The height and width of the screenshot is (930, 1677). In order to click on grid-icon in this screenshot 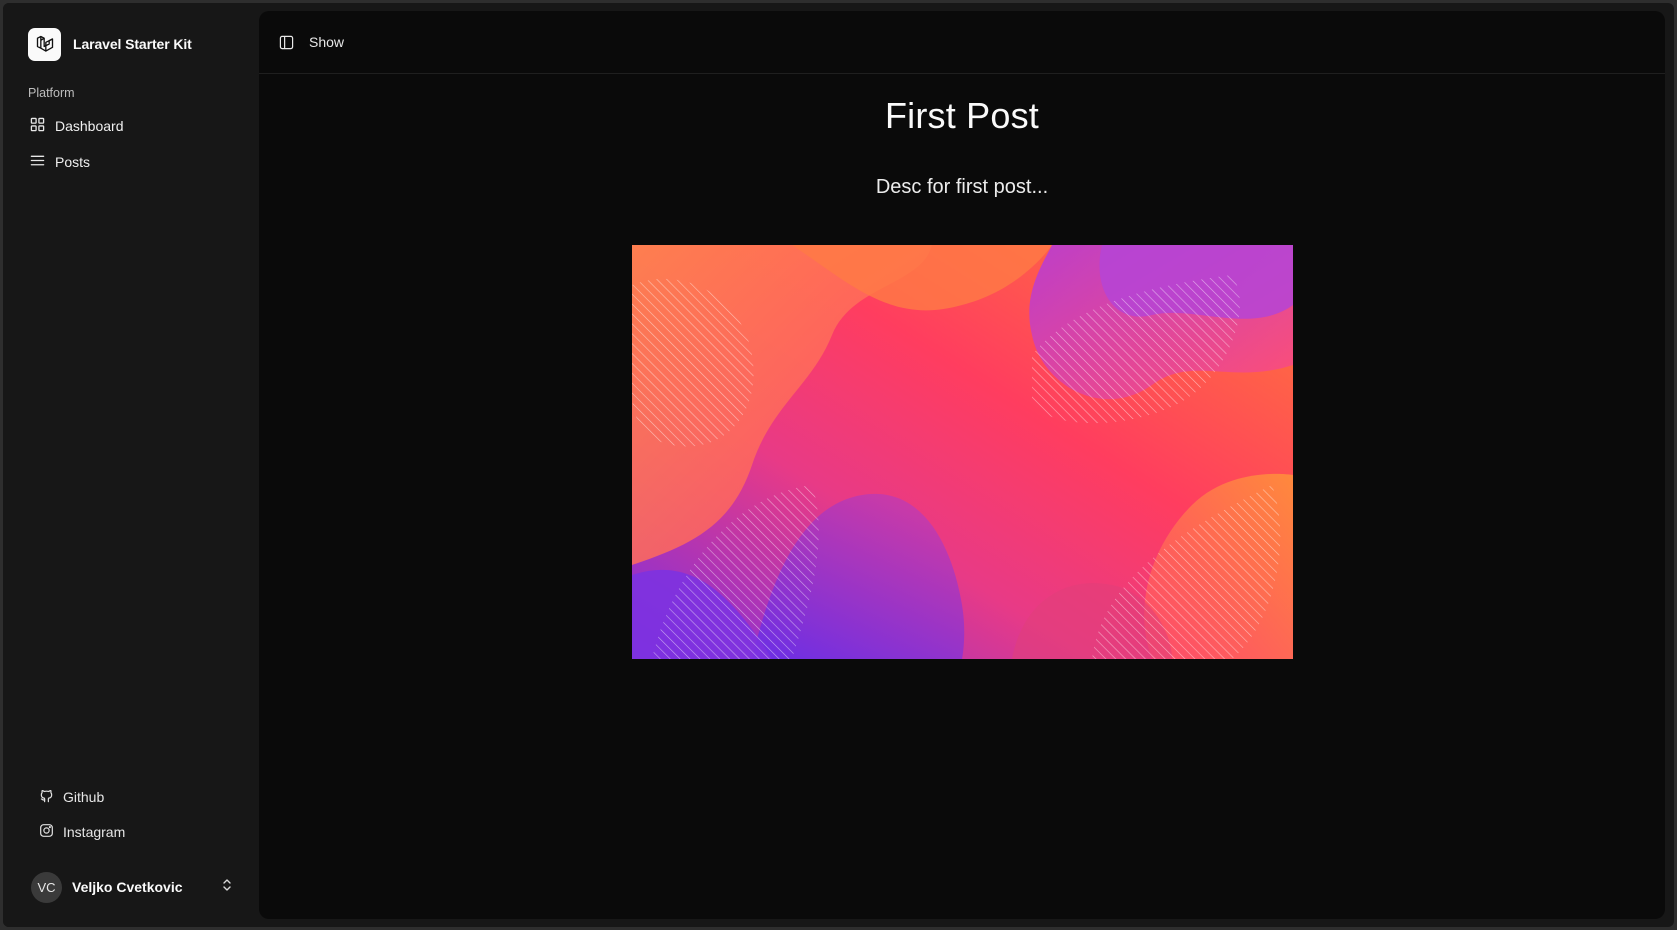, I will do `click(37, 126)`.